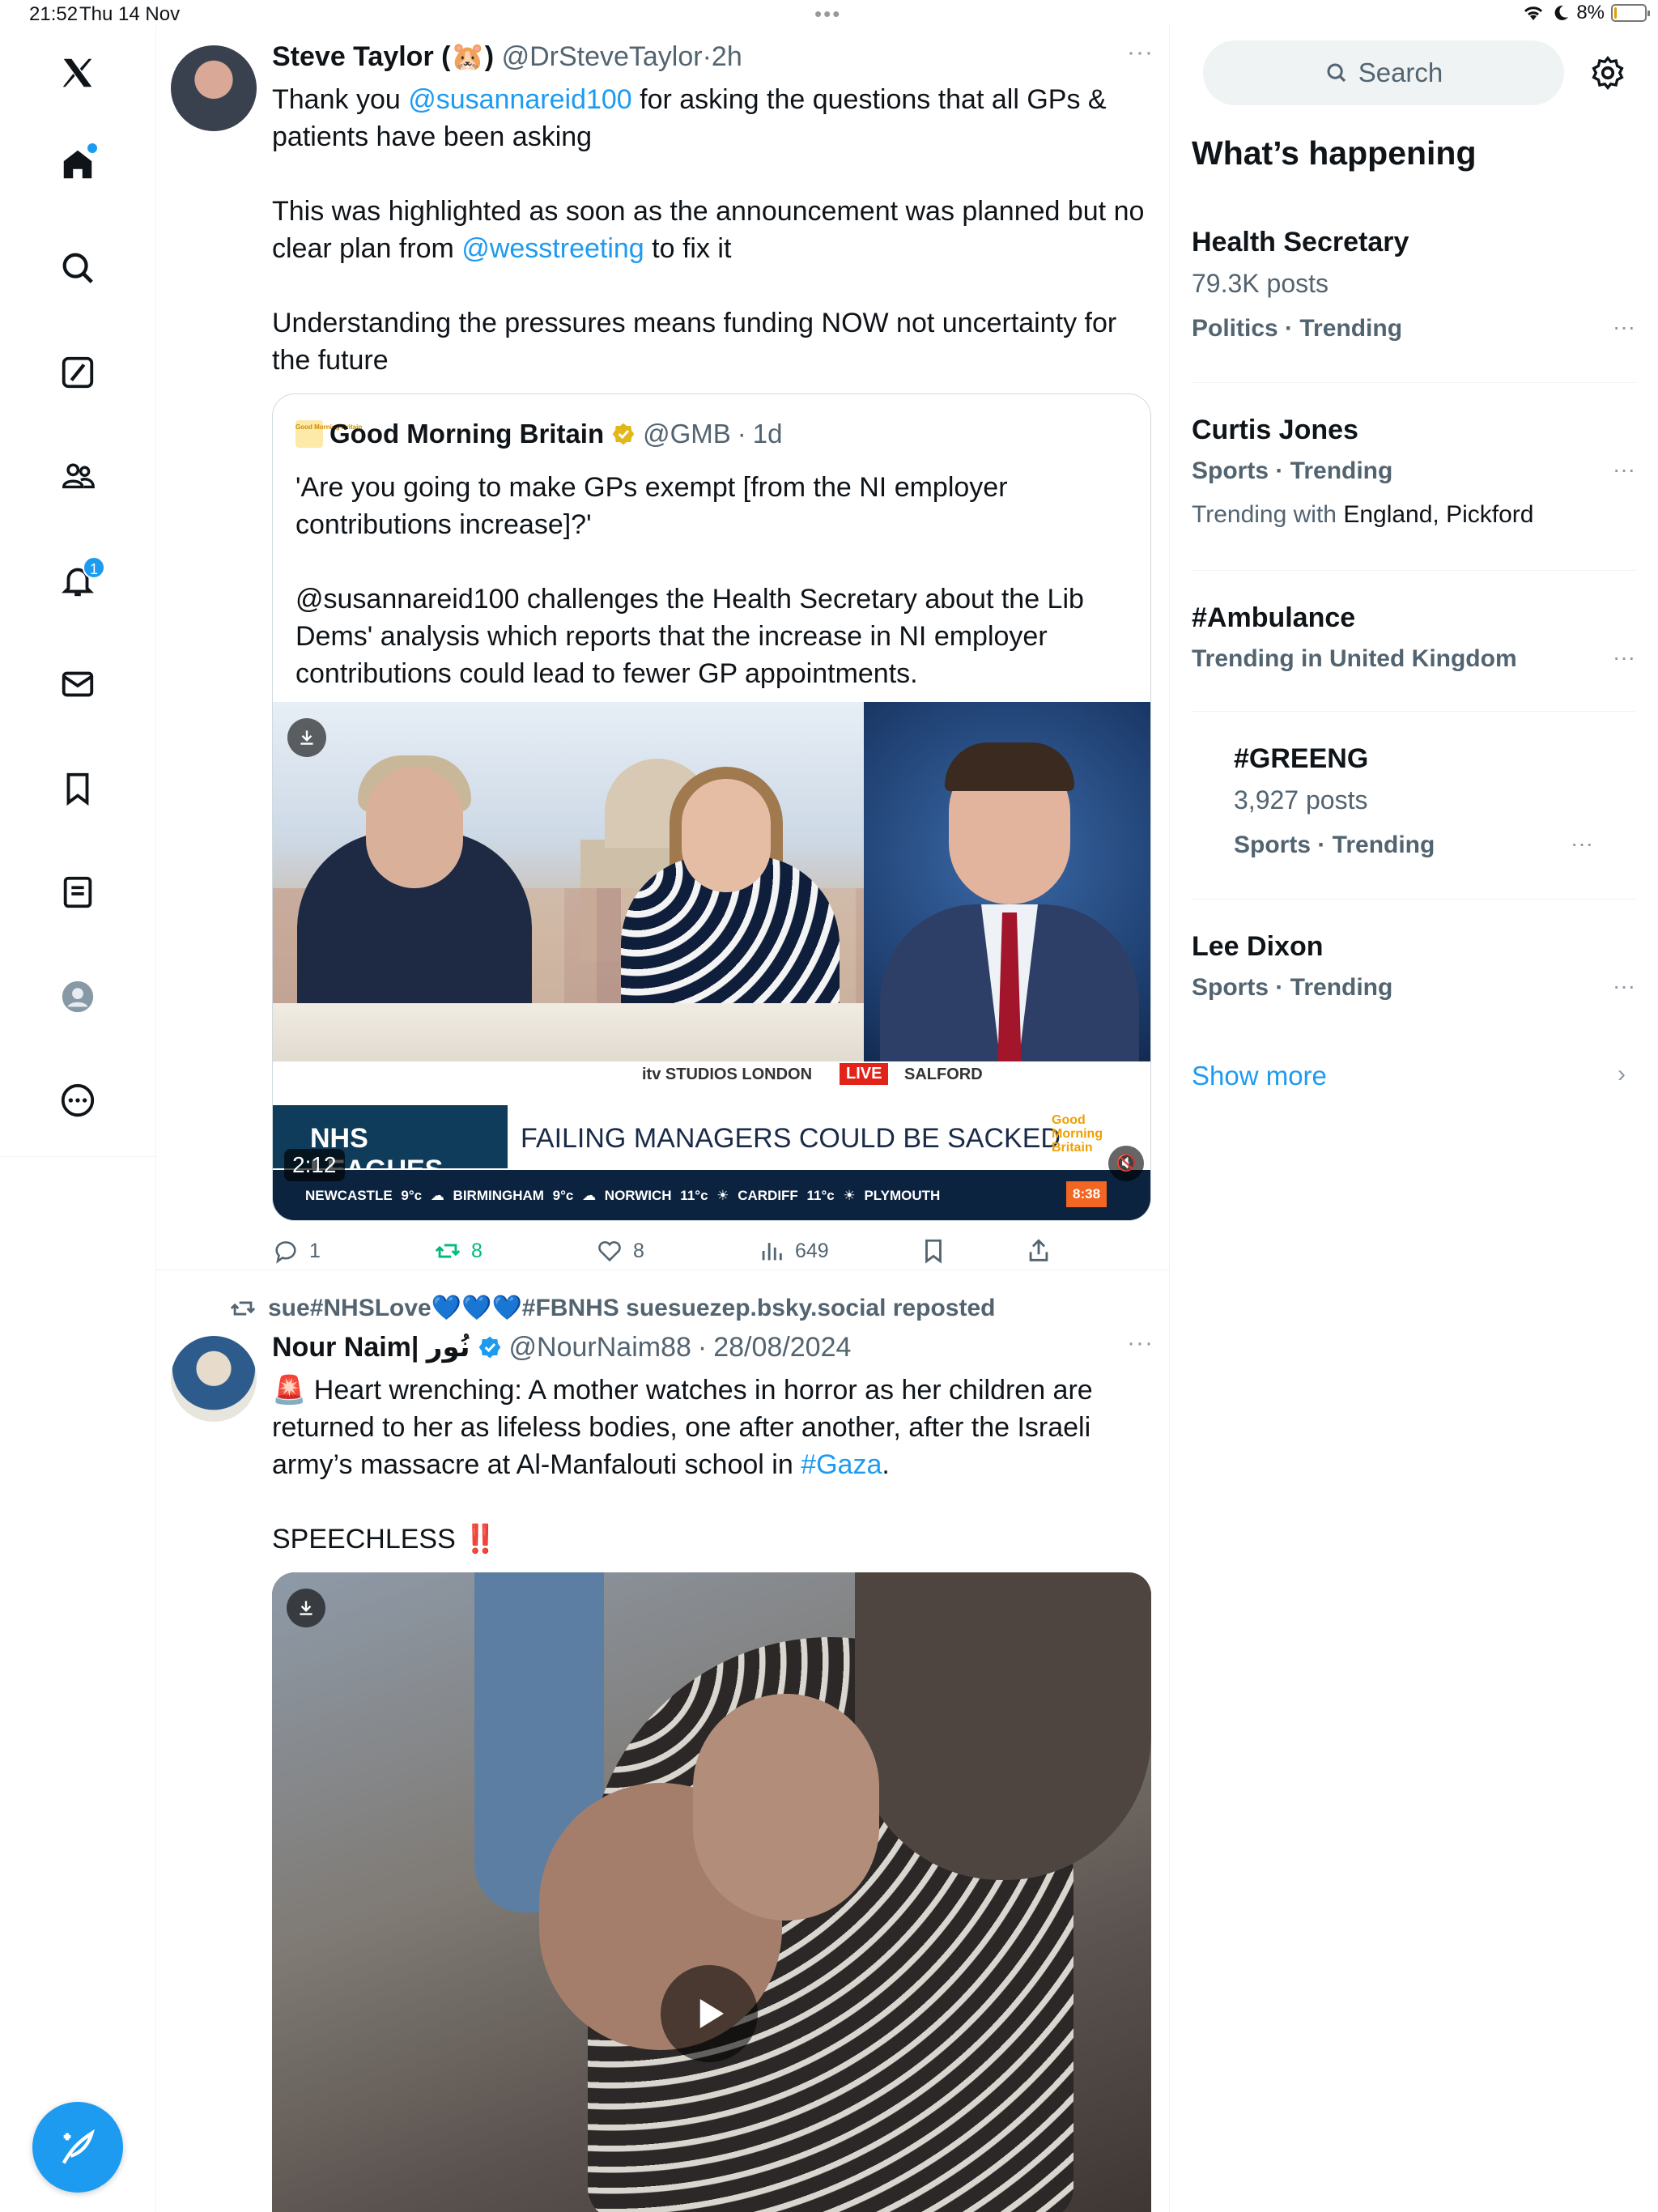 The width and height of the screenshot is (1658, 2212). What do you see at coordinates (552, 249) in the screenshot?
I see `mention-link: @wesstreeting` at bounding box center [552, 249].